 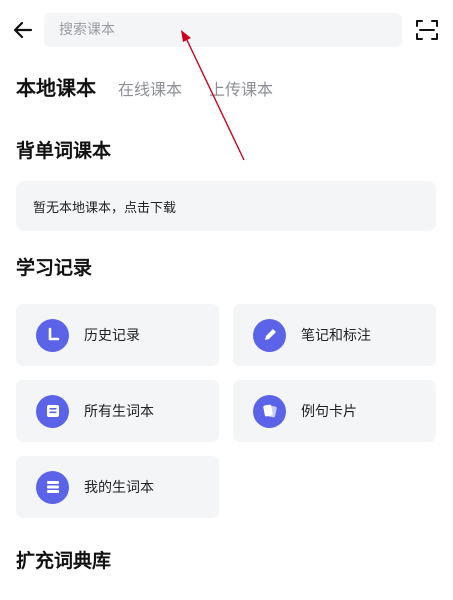 I want to click on notes-label: 笔记和标注, so click(x=336, y=336).